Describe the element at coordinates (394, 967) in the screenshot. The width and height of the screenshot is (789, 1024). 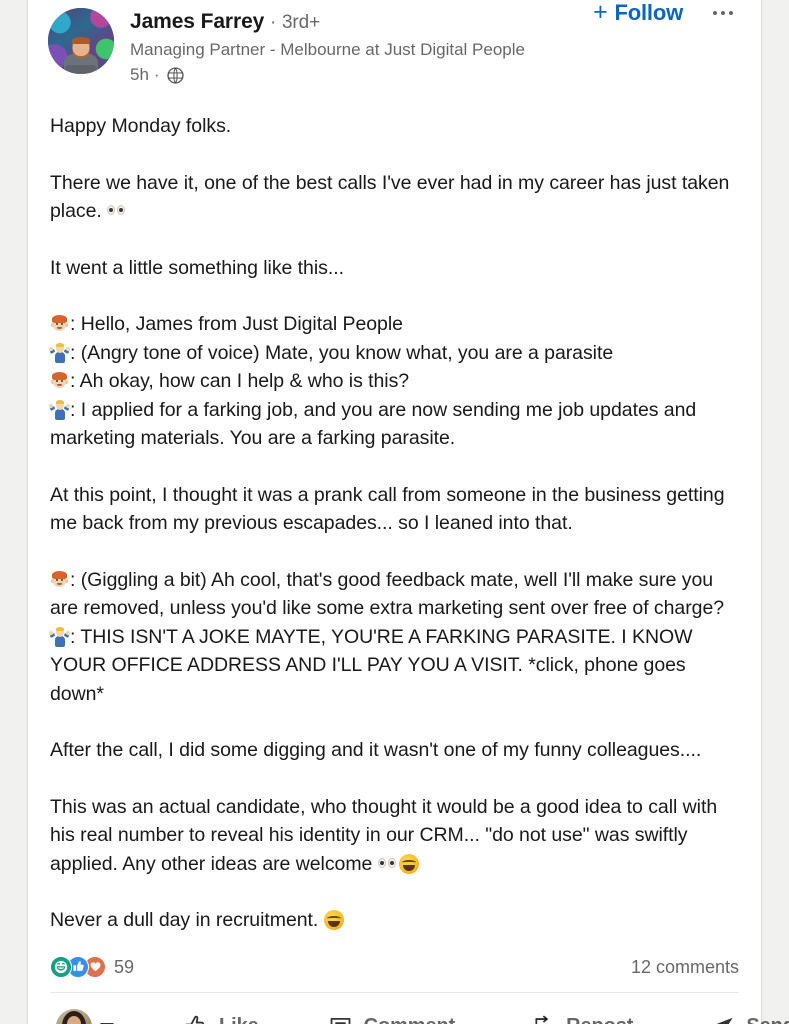
I see `social-counts-row: 59 12 comments` at that location.